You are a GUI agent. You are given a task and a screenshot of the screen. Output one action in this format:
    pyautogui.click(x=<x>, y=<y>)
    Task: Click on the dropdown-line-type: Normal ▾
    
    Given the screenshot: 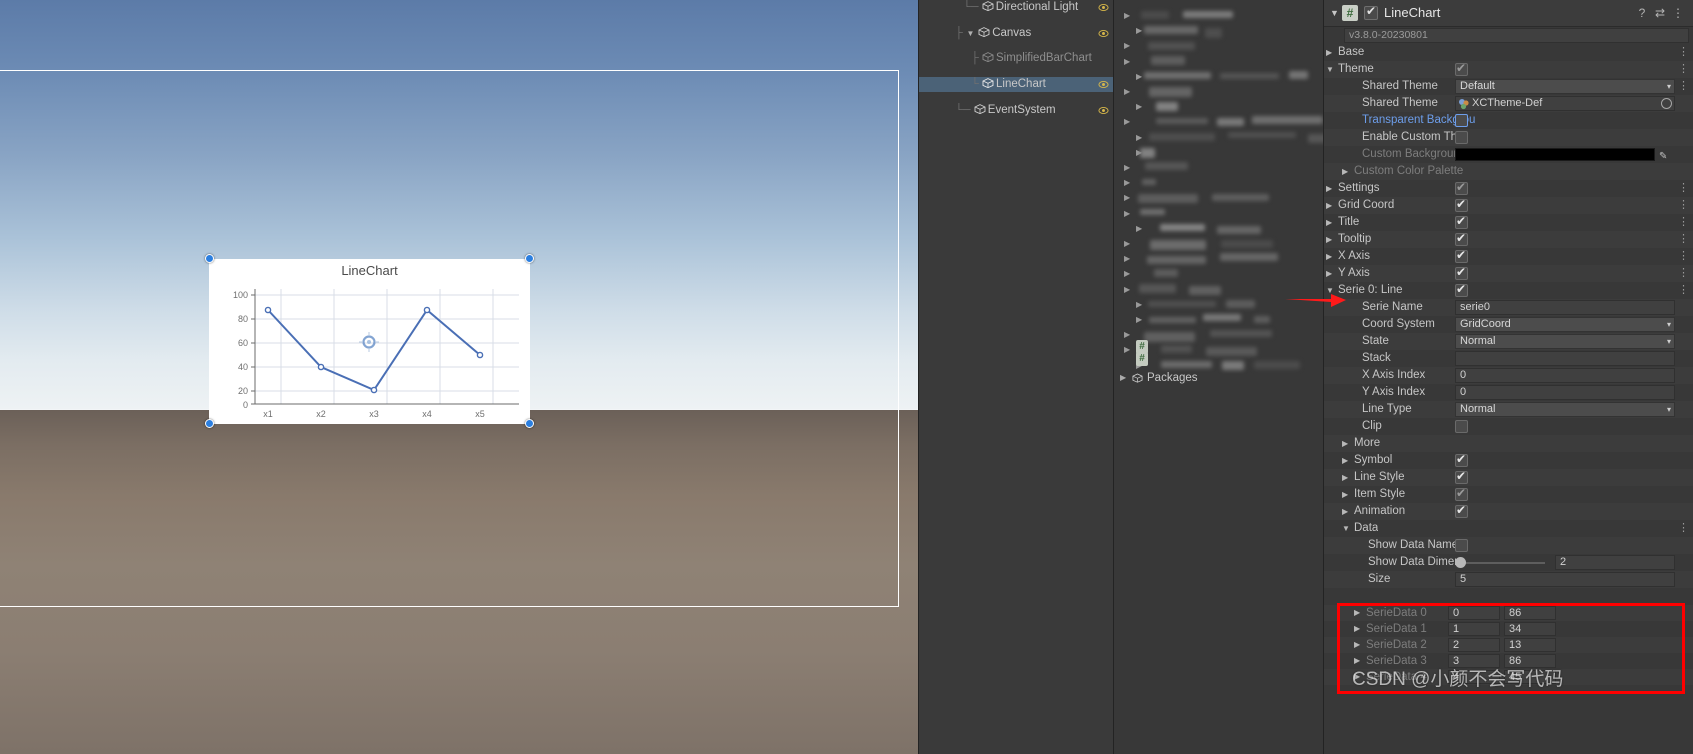 What is the action you would take?
    pyautogui.click(x=1565, y=409)
    